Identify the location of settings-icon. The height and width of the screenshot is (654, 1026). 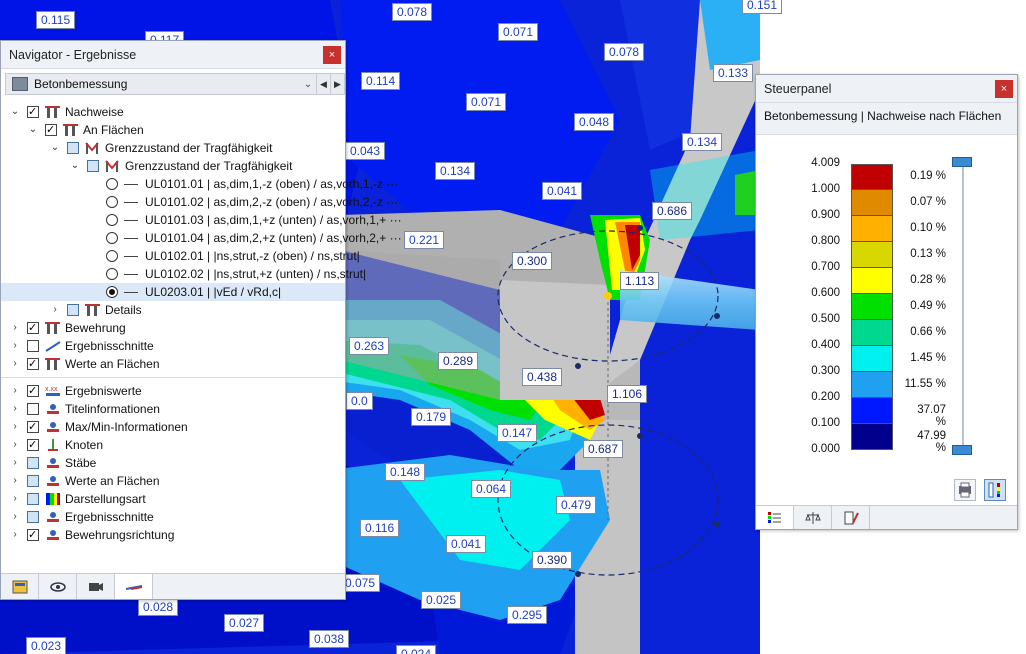
(851, 517).